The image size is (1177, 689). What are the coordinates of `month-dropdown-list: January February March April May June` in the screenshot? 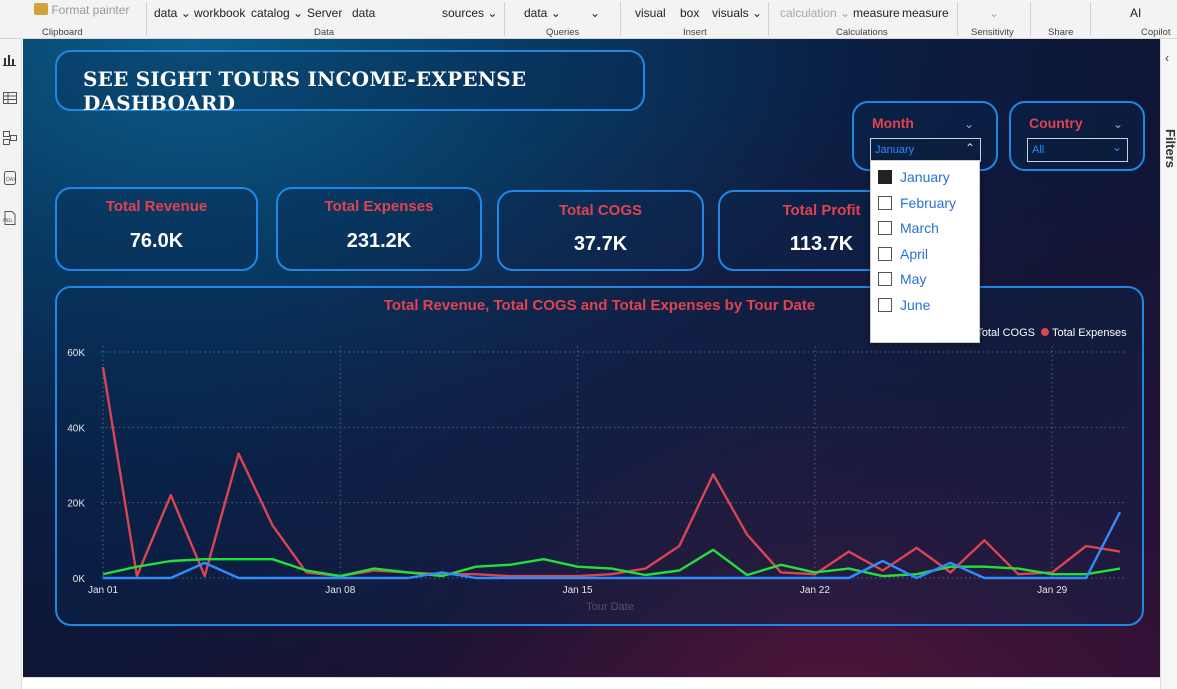 It's located at (925, 251).